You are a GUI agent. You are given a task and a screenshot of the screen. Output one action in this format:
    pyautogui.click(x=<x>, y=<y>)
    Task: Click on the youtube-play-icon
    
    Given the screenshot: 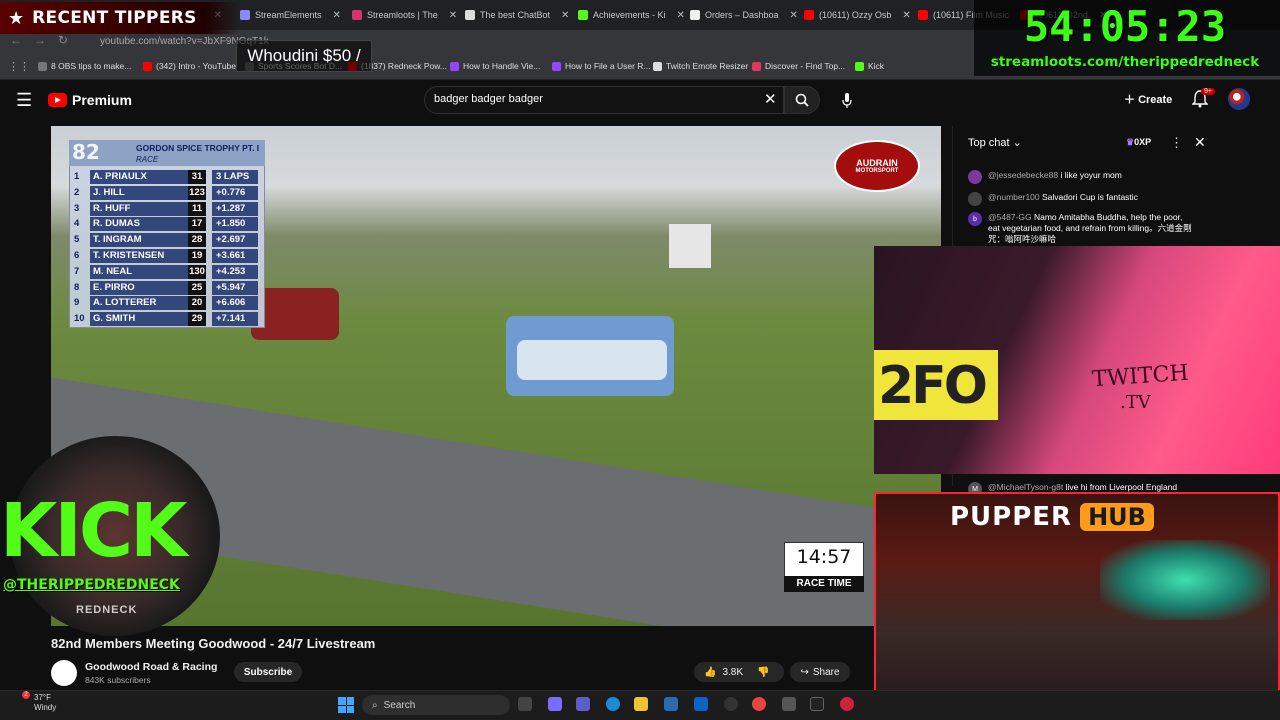 What is the action you would take?
    pyautogui.click(x=57, y=100)
    